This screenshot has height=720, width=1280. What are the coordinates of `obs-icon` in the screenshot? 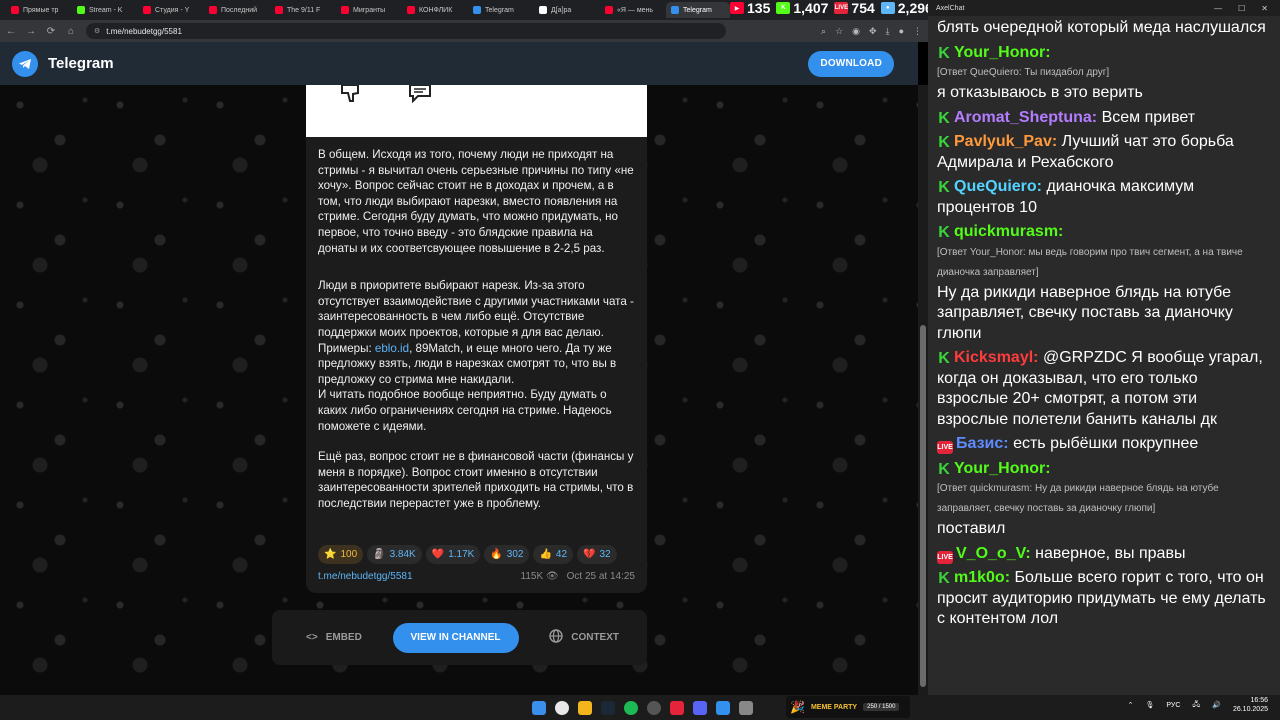 It's located at (654, 707).